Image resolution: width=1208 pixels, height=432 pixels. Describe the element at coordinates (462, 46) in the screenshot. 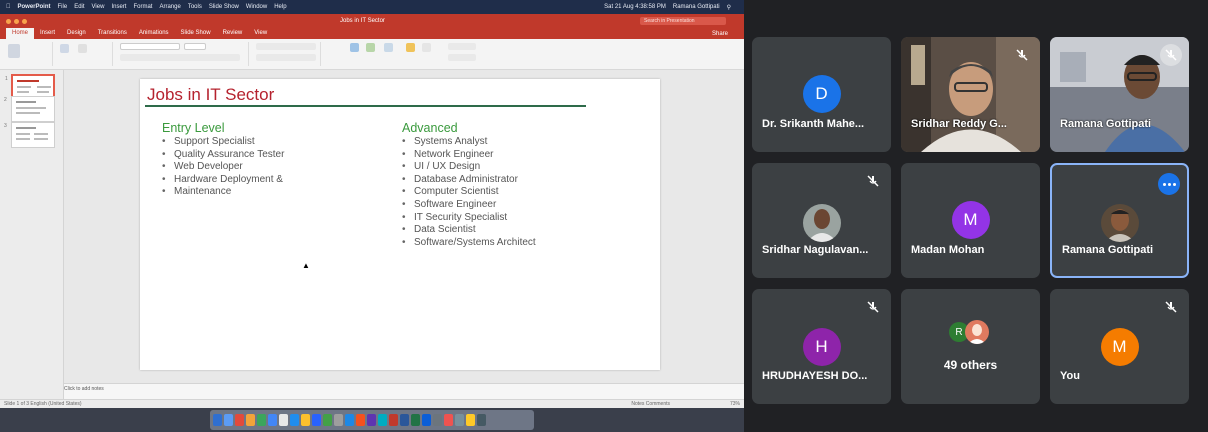

I see `shape-fill-button` at that location.